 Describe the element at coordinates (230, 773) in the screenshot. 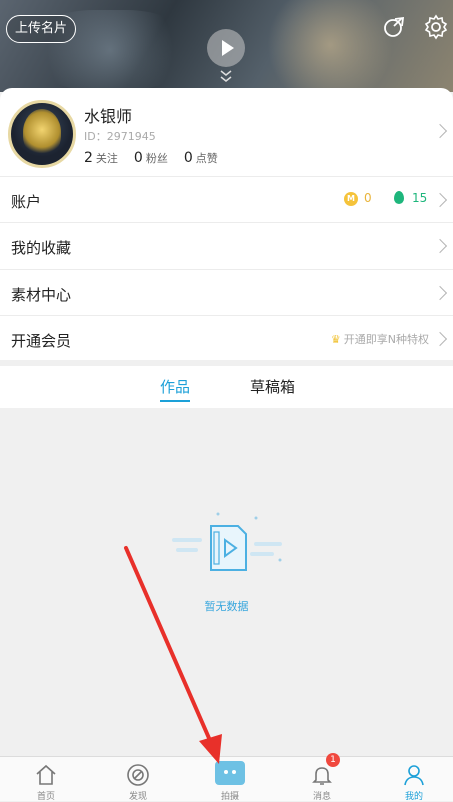

I see `camera-icon` at that location.